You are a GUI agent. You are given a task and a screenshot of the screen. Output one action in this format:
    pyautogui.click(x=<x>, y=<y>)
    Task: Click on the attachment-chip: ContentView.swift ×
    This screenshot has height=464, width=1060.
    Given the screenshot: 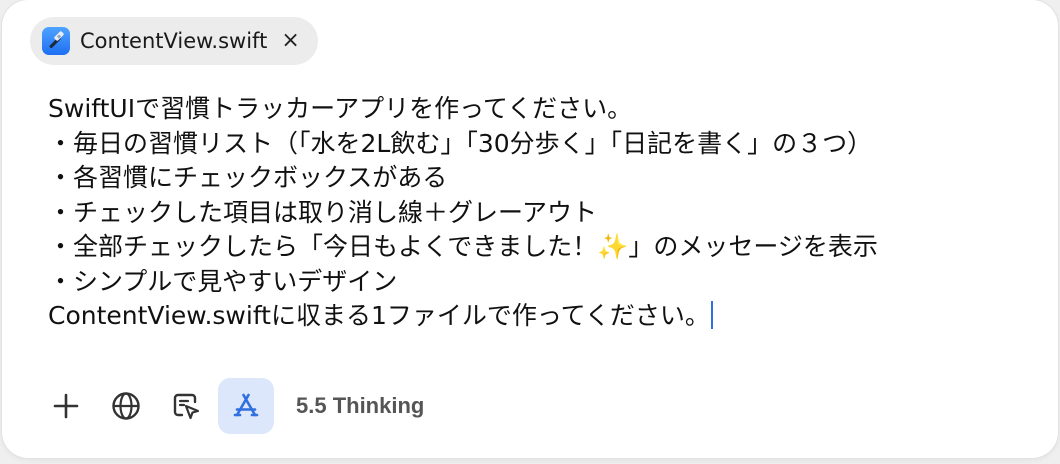 What is the action you would take?
    pyautogui.click(x=174, y=41)
    